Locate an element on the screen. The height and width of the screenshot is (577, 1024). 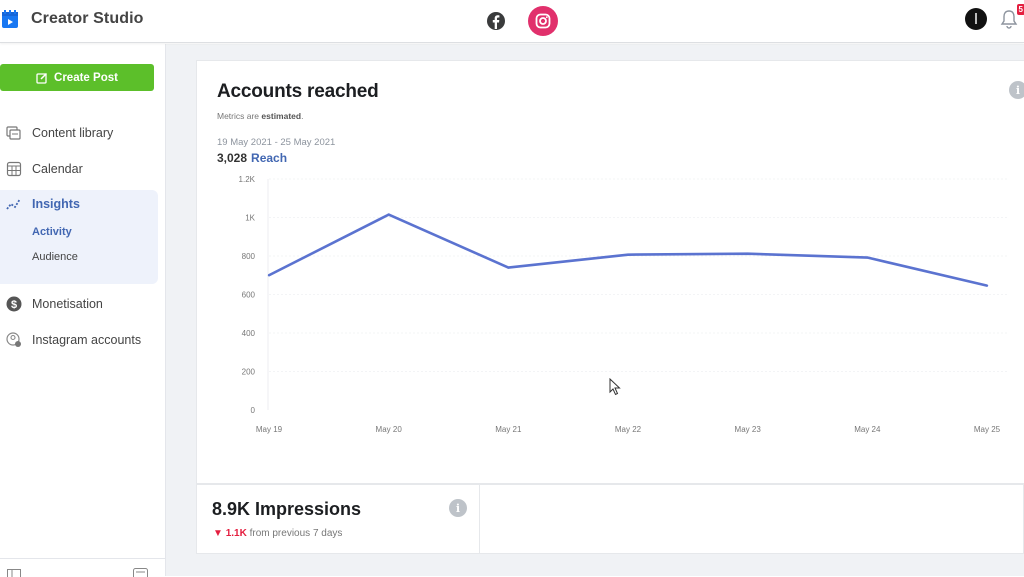
dollar-icon: $ is located at coordinates (14, 304).